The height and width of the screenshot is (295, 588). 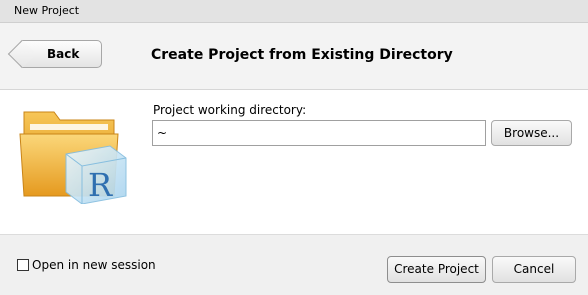 What do you see at coordinates (23, 265) in the screenshot?
I see `open-new-session-checkbox` at bounding box center [23, 265].